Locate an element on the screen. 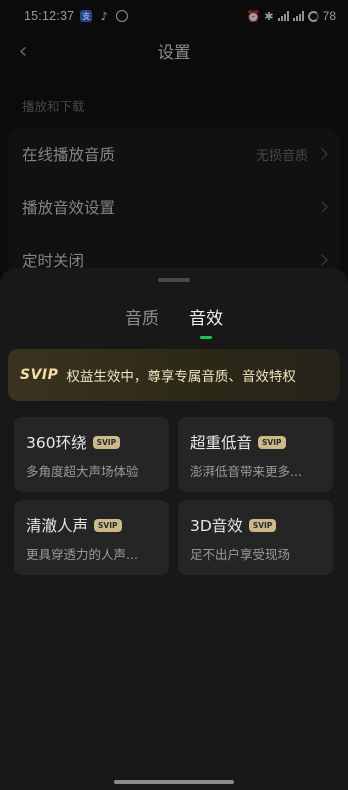  setting-value: 无损音质 is located at coordinates (281, 156).